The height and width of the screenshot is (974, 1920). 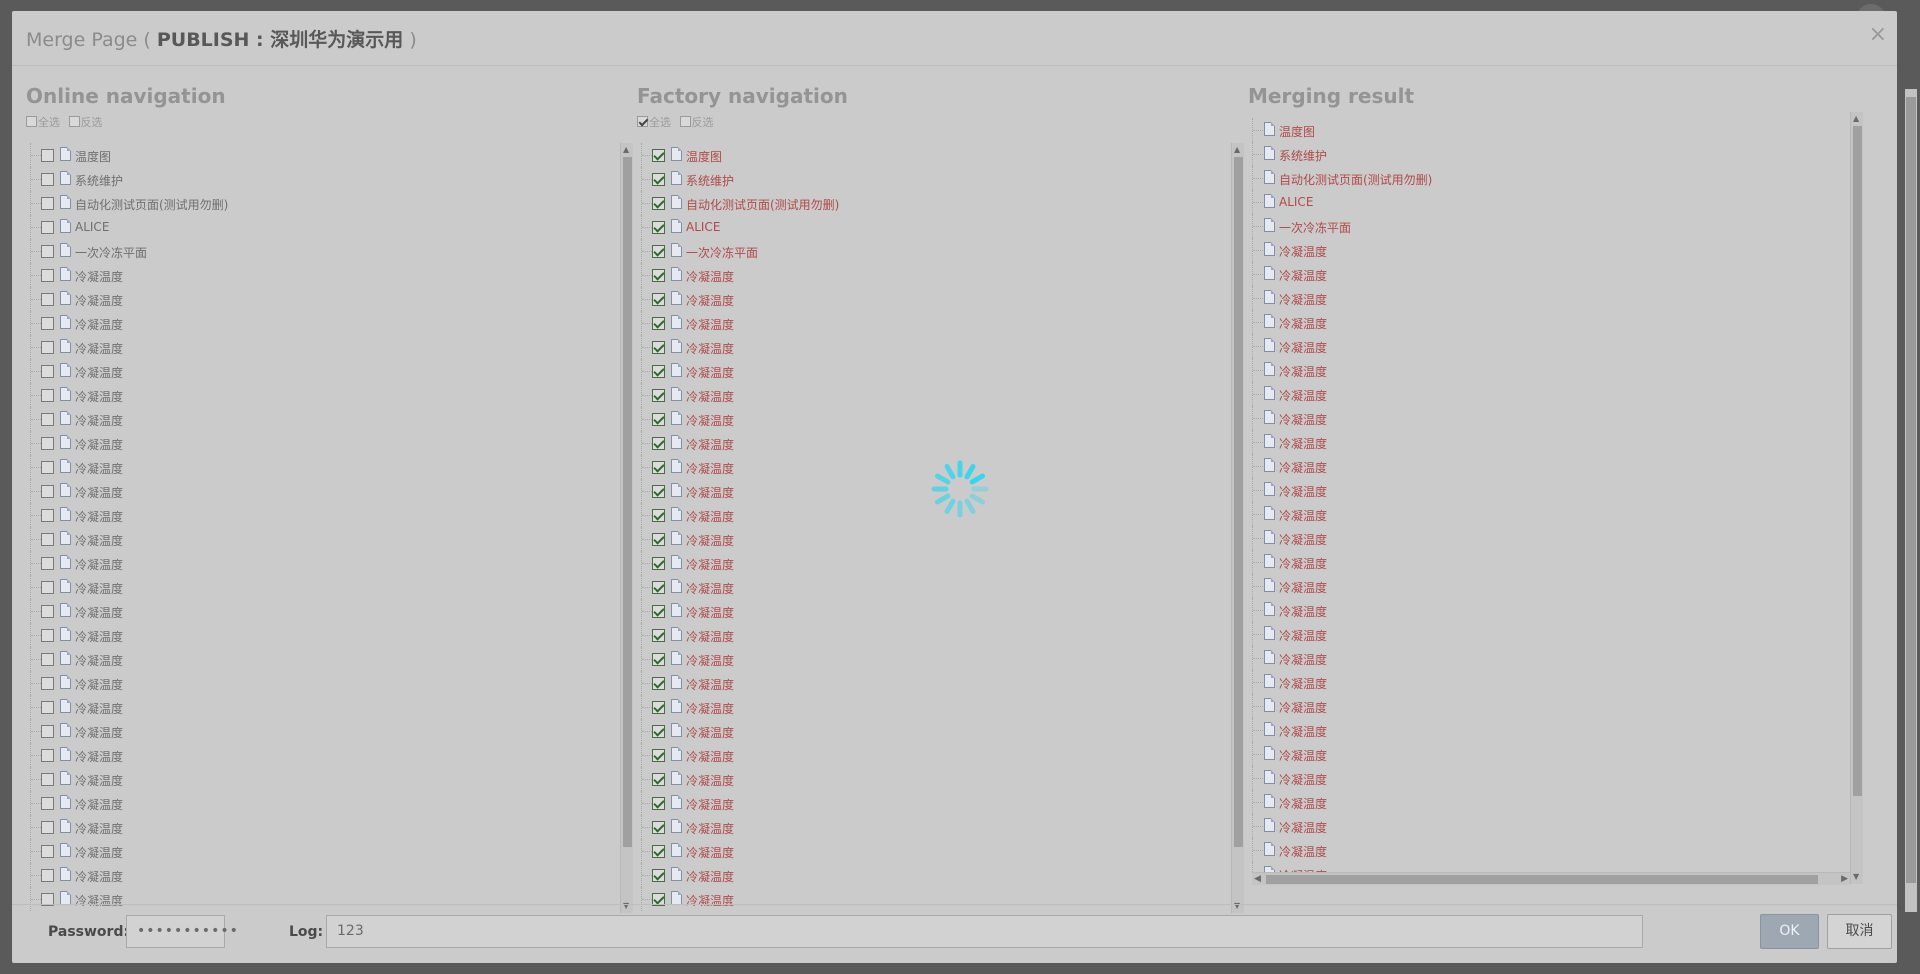 I want to click on merge-hscrollbar: ◀ ▶, so click(x=1551, y=878).